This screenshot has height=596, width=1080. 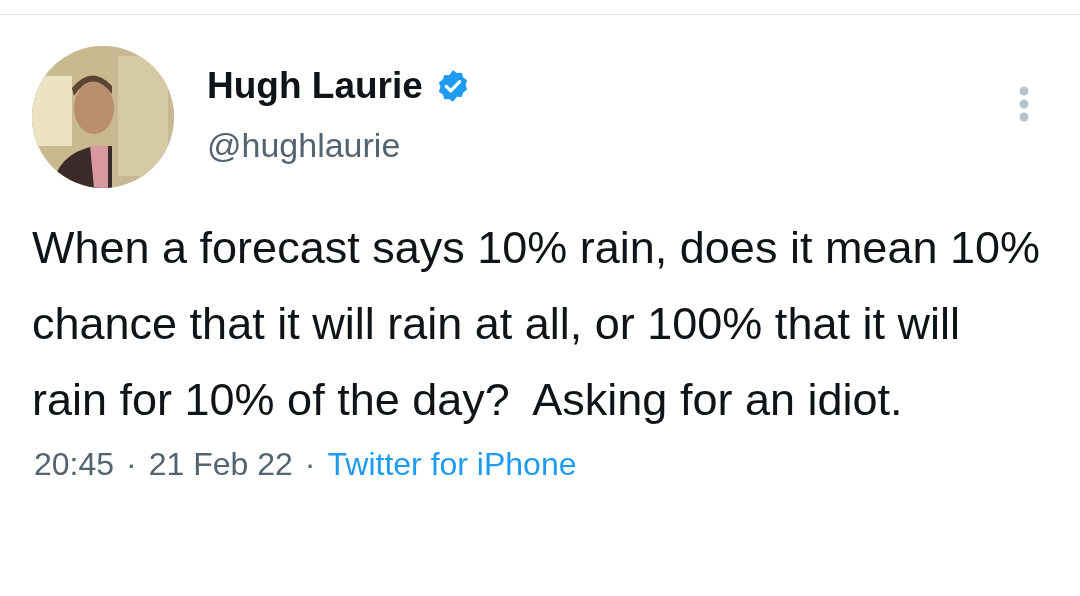 I want to click on timestamp: 20:45, so click(x=74, y=464).